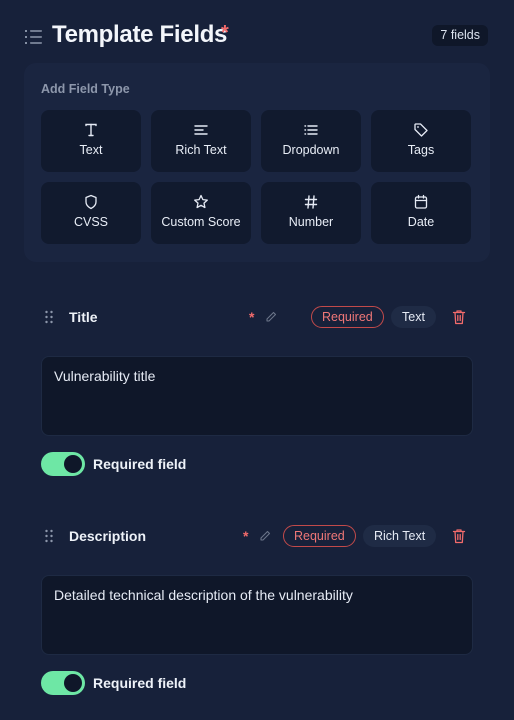 The width and height of the screenshot is (514, 720). Describe the element at coordinates (421, 141) in the screenshot. I see `add-tags-field-button: Tags` at that location.